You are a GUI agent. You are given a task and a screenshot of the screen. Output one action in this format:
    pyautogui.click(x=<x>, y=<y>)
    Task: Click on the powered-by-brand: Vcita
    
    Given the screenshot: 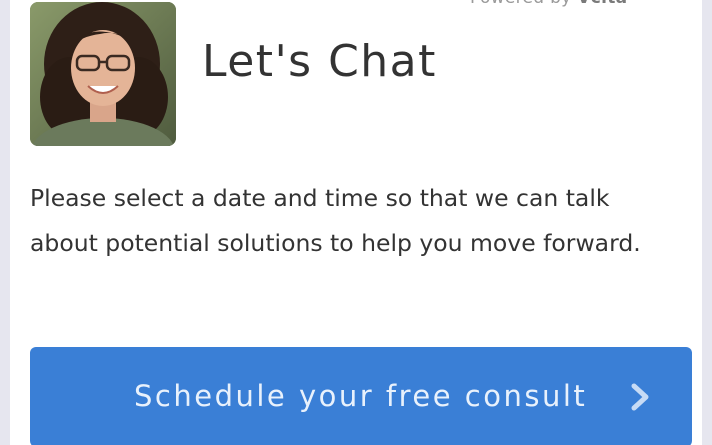 What is the action you would take?
    pyautogui.click(x=602, y=4)
    